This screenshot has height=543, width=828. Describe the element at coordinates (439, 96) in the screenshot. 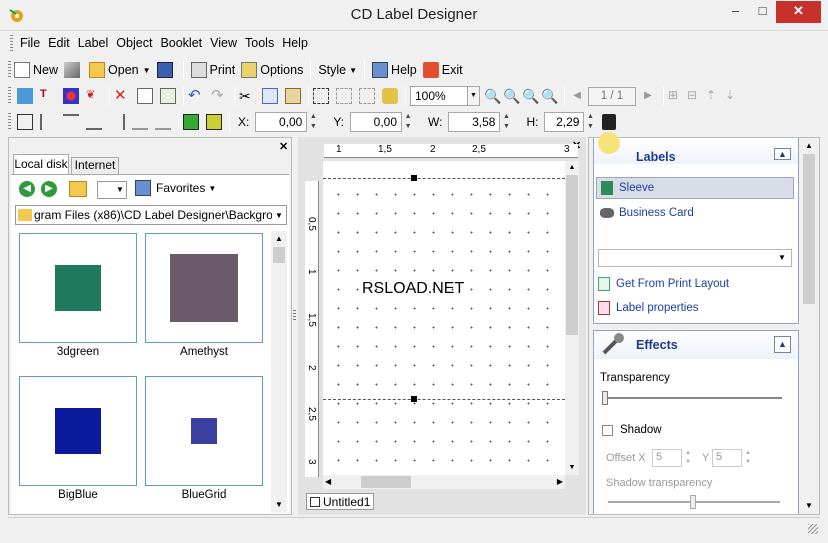

I see `zoom-value: 100%` at that location.